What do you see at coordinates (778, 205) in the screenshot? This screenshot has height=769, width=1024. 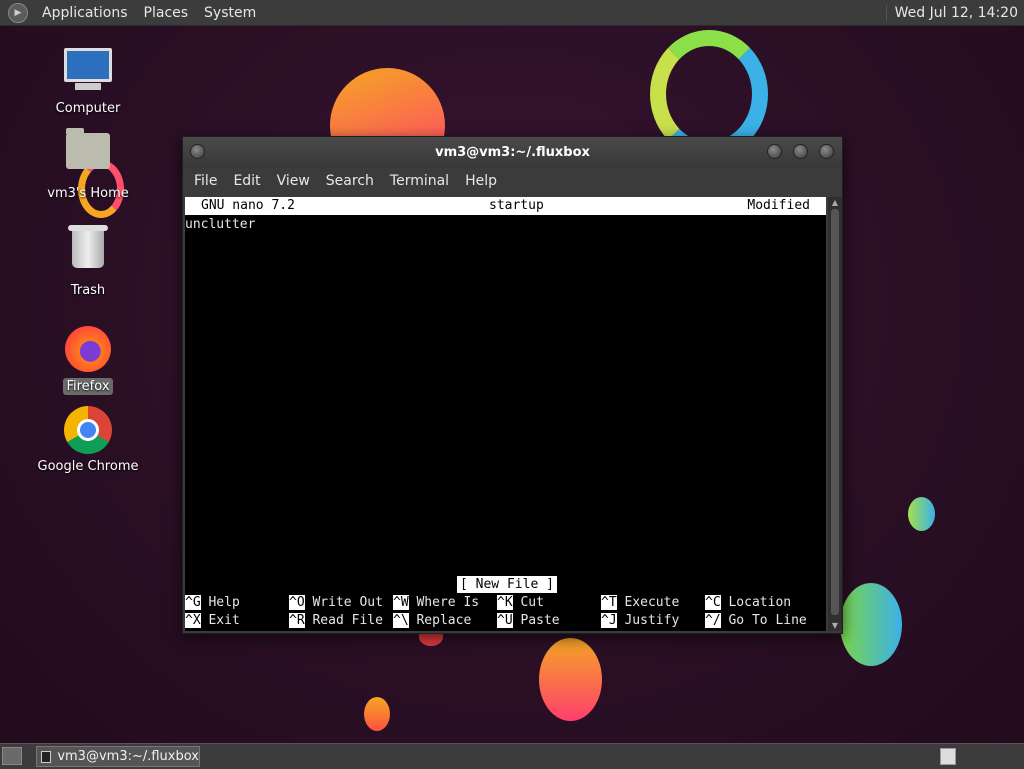 I see `nano-modified-state: Modified` at bounding box center [778, 205].